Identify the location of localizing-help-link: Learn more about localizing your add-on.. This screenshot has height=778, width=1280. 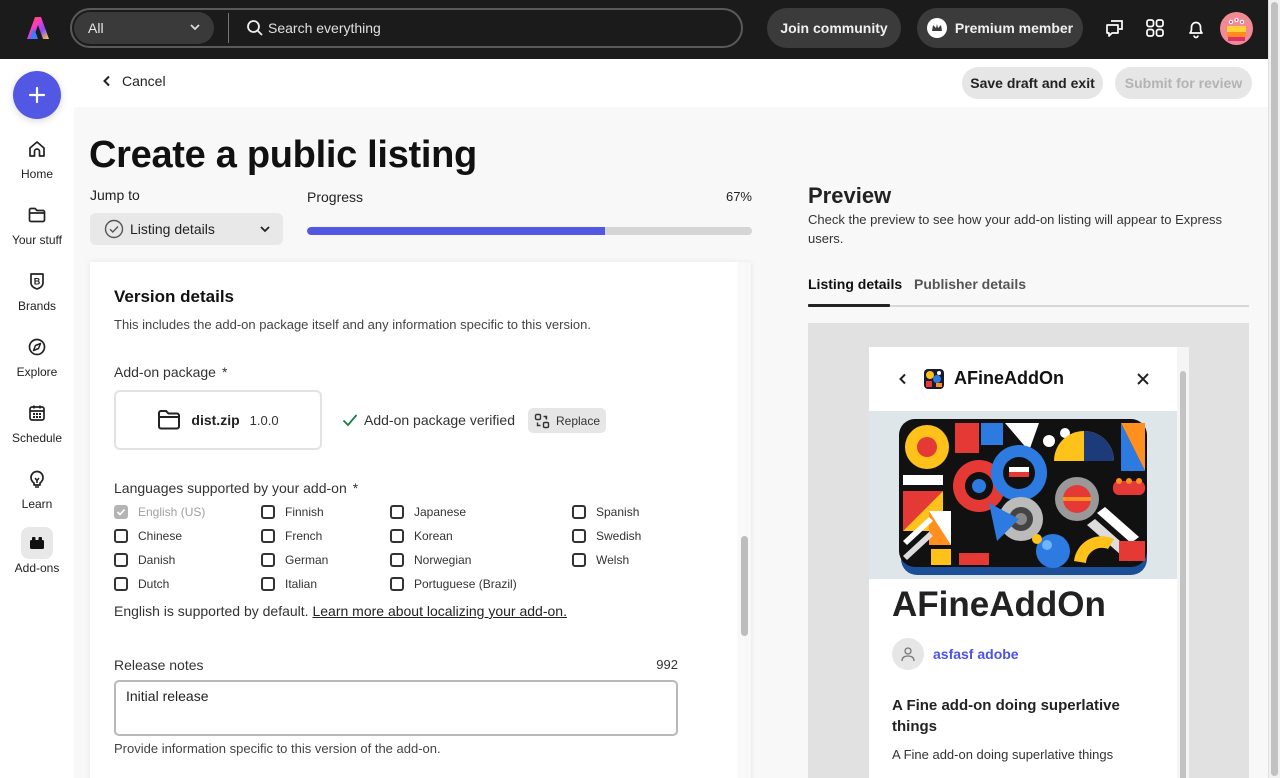
(439, 611).